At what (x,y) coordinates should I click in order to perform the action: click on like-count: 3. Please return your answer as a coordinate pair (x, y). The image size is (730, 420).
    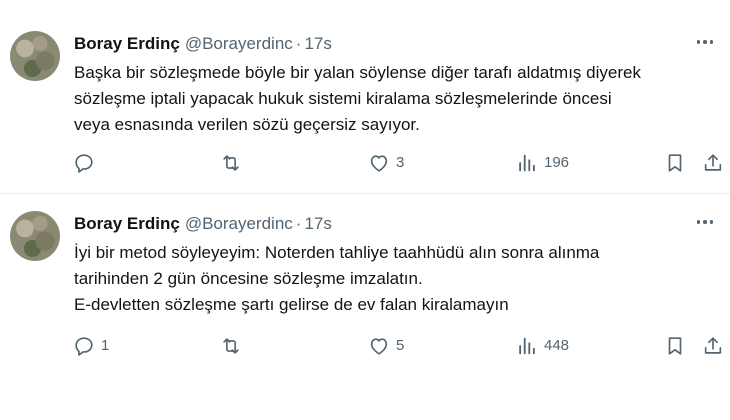
    Looking at the image, I should click on (400, 162).